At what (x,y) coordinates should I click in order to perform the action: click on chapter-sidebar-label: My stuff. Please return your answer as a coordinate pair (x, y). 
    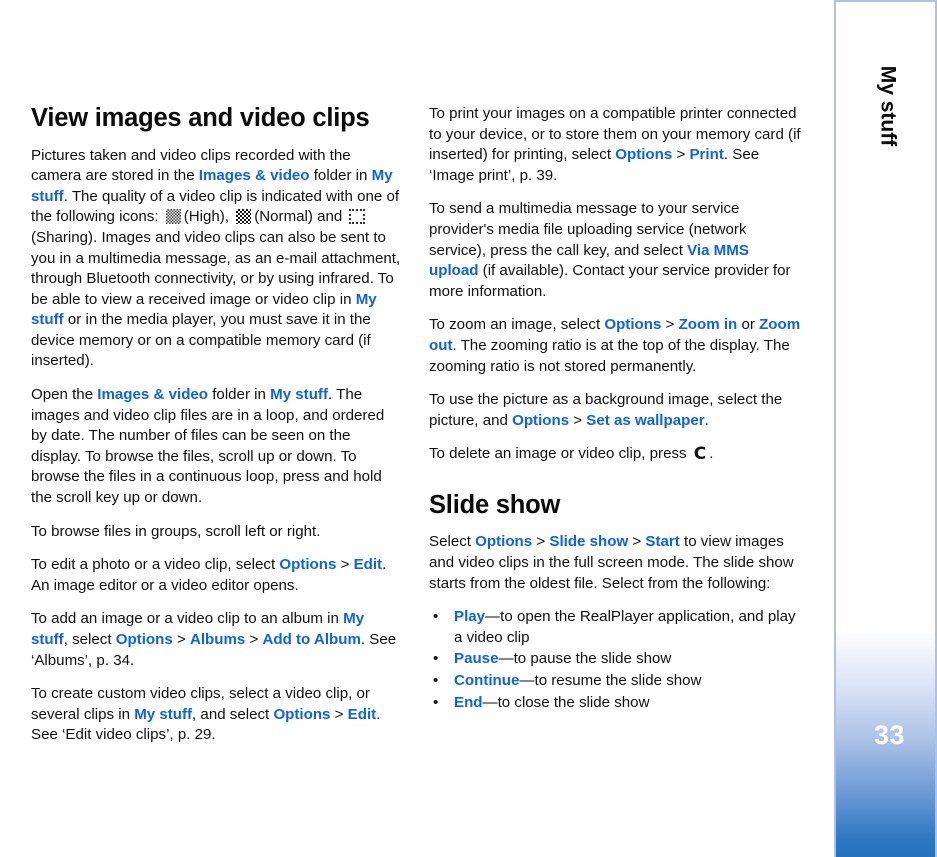
    Looking at the image, I should click on (885, 106).